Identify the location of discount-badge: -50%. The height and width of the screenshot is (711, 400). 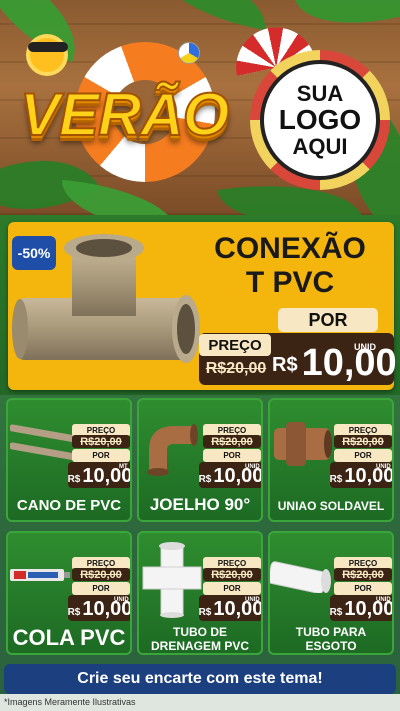
(34, 253).